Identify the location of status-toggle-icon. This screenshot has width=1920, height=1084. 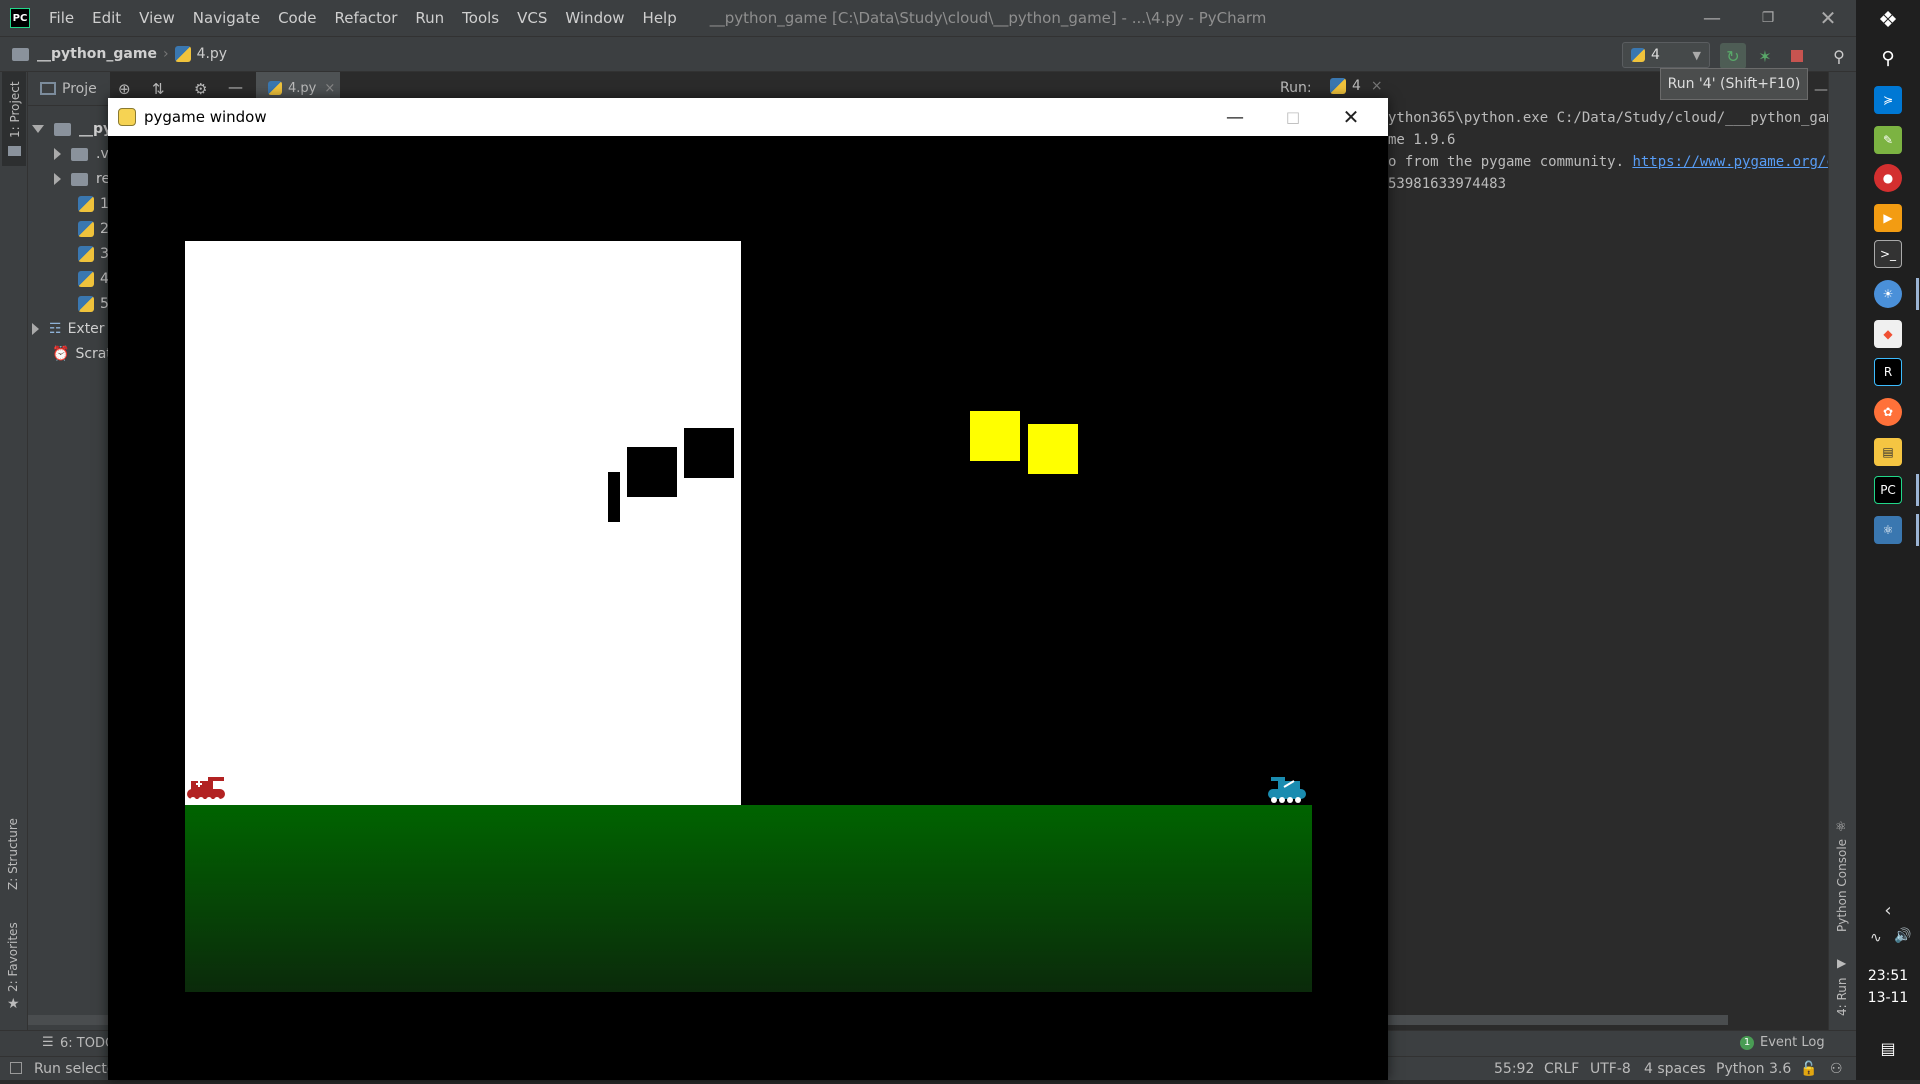
(16, 1068).